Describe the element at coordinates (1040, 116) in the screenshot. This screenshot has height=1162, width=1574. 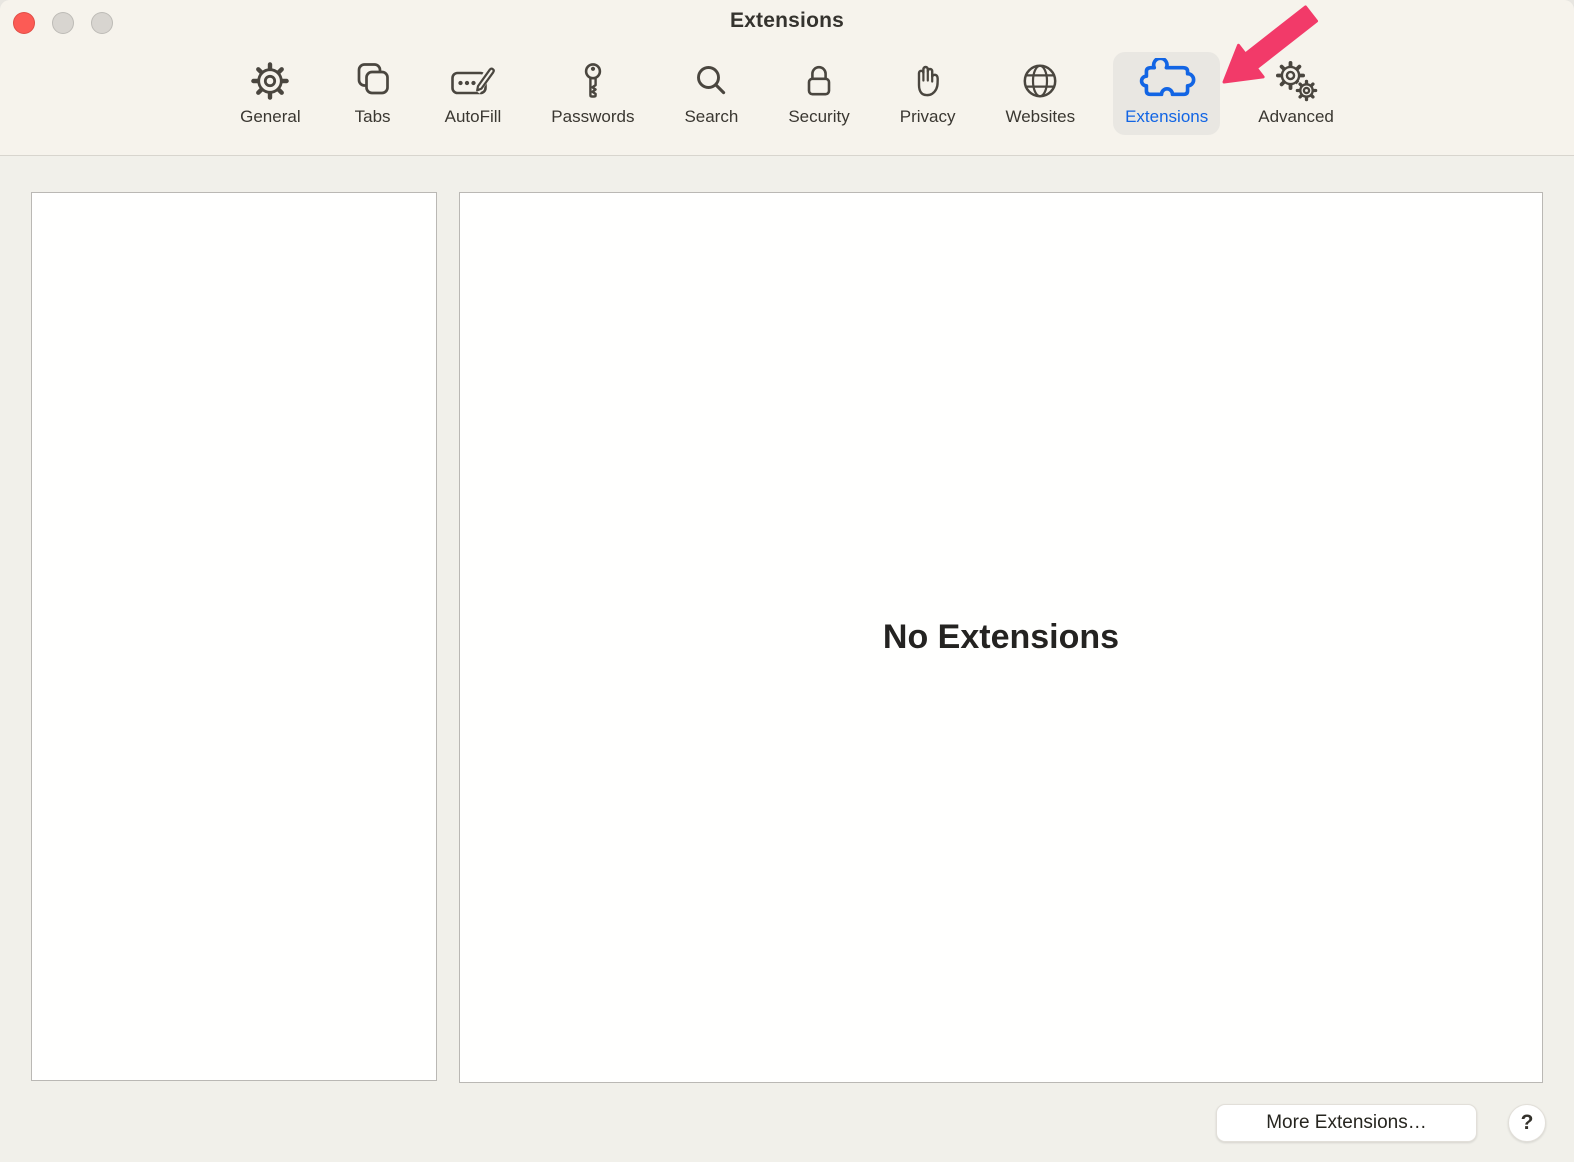
I see `tab-label: Websites` at that location.